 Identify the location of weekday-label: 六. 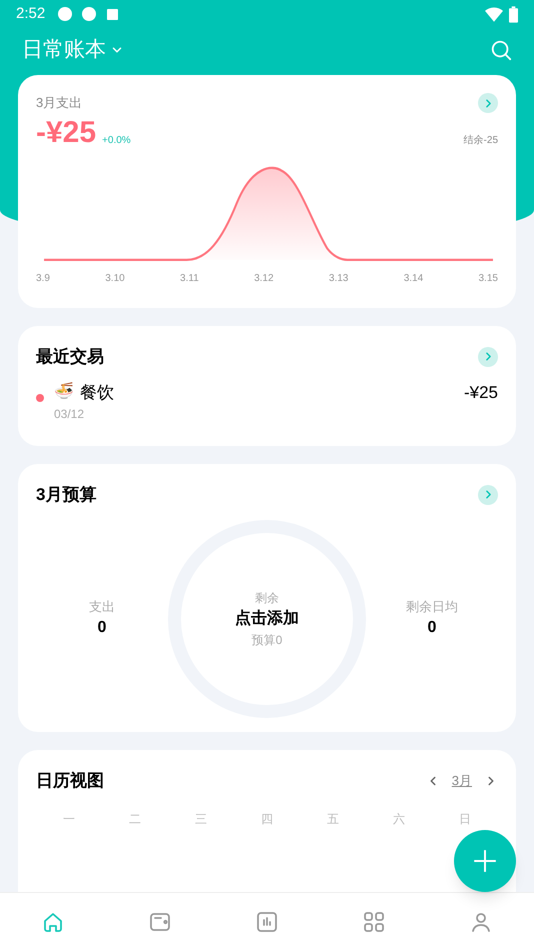
(399, 819).